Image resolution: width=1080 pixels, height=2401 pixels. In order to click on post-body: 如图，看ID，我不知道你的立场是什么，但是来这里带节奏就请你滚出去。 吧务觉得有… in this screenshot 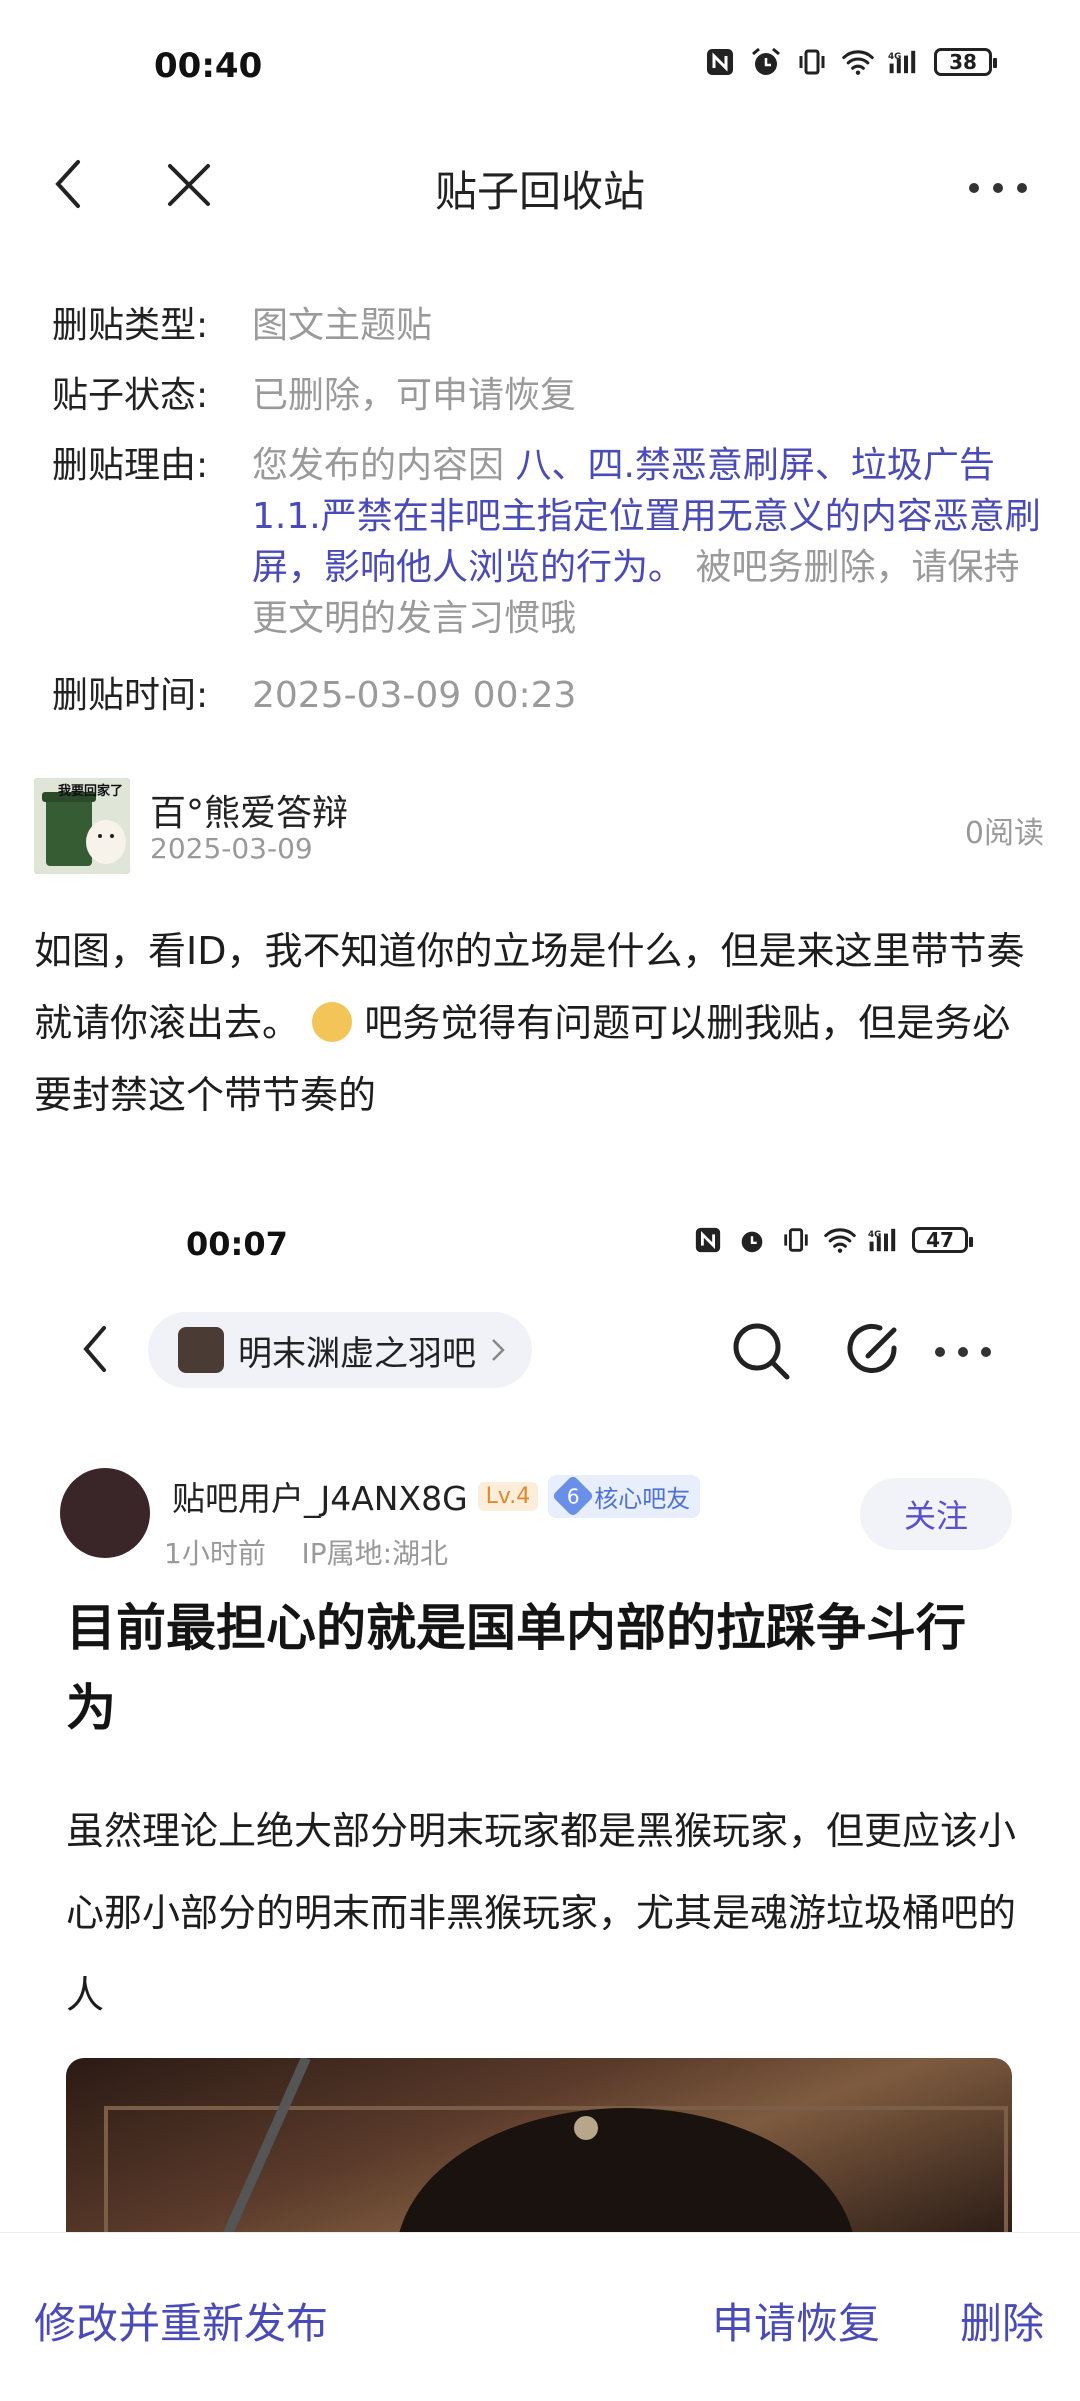, I will do `click(539, 1023)`.